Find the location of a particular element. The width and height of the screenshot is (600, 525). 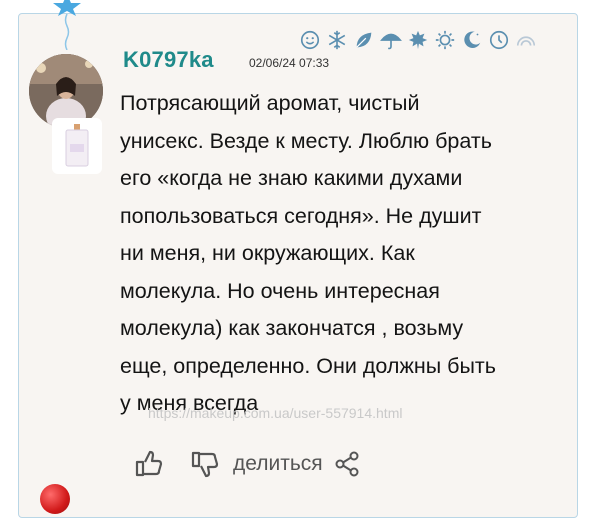

umbrella-icon is located at coordinates (391, 40).